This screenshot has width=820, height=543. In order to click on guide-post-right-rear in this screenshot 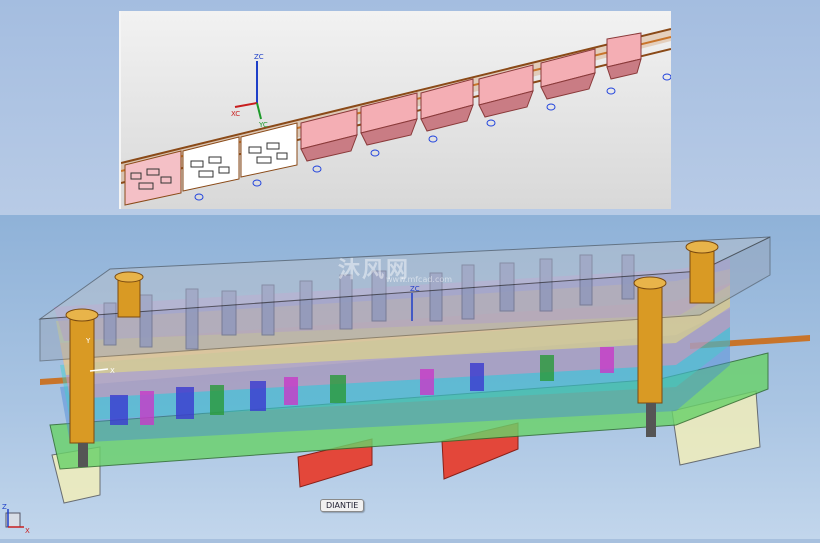, I will do `click(702, 272)`.